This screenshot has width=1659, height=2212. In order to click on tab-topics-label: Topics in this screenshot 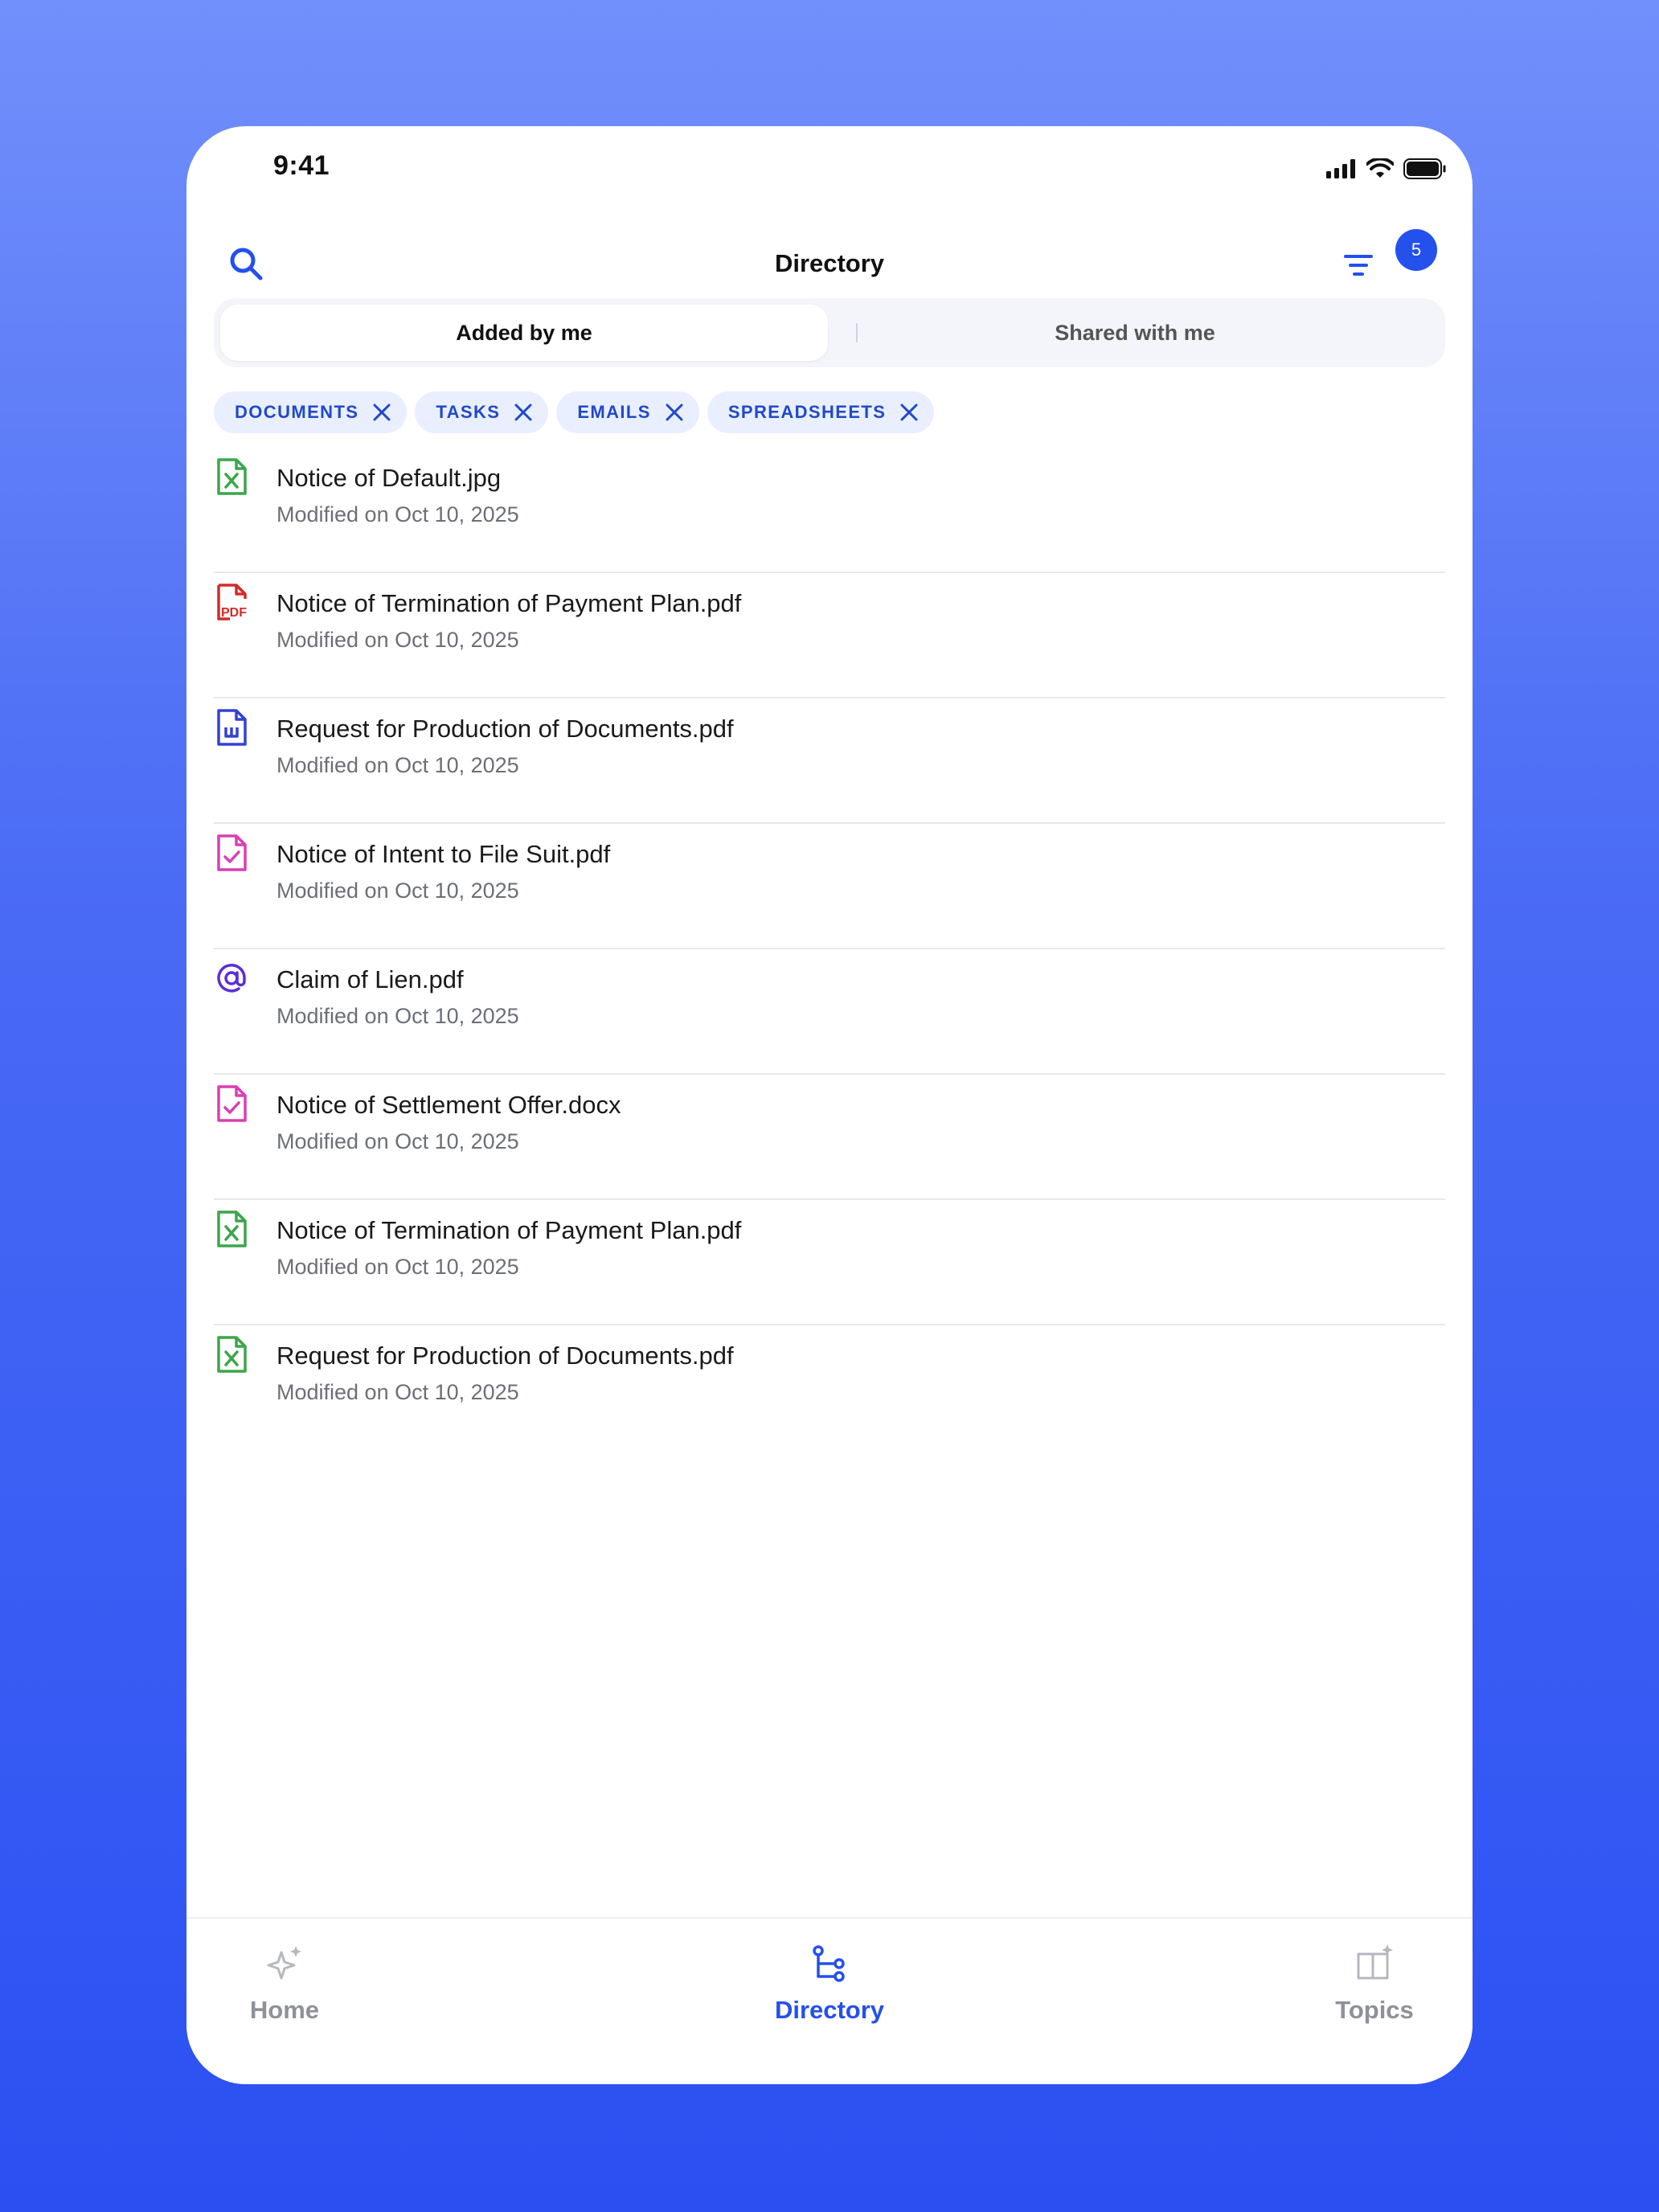, I will do `click(1374, 2010)`.